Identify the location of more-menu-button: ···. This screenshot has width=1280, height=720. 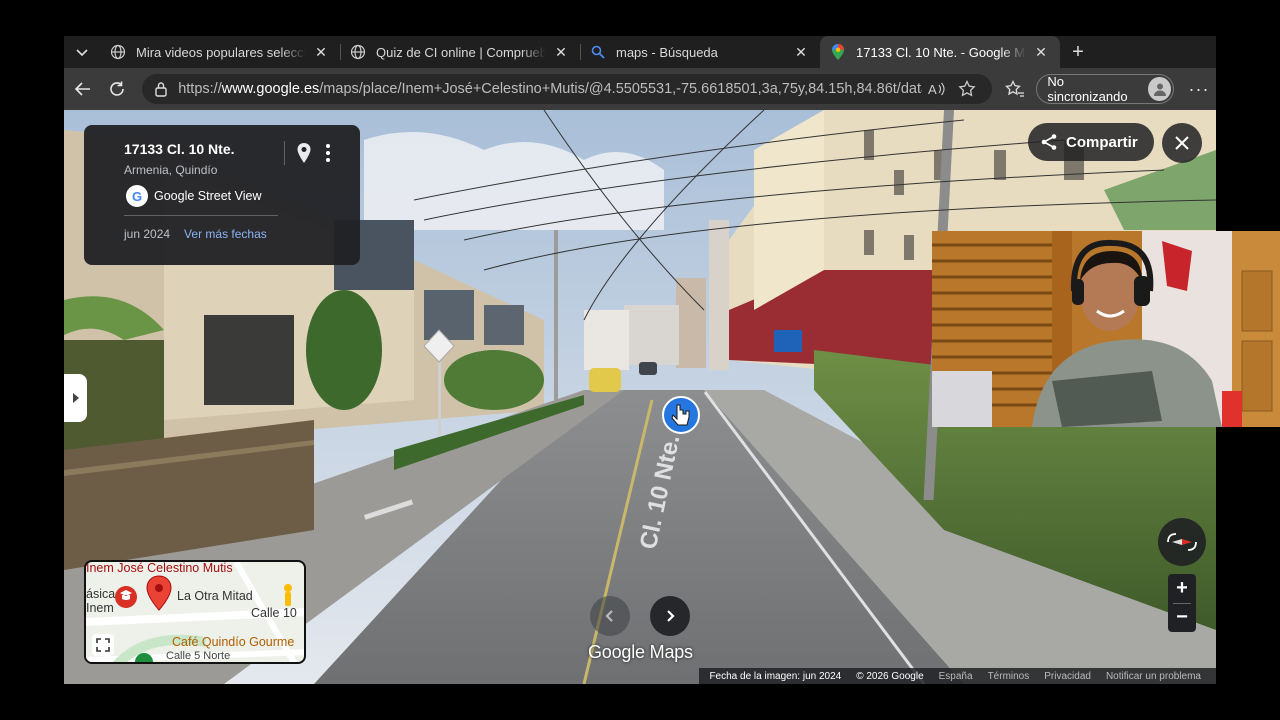
(1199, 89).